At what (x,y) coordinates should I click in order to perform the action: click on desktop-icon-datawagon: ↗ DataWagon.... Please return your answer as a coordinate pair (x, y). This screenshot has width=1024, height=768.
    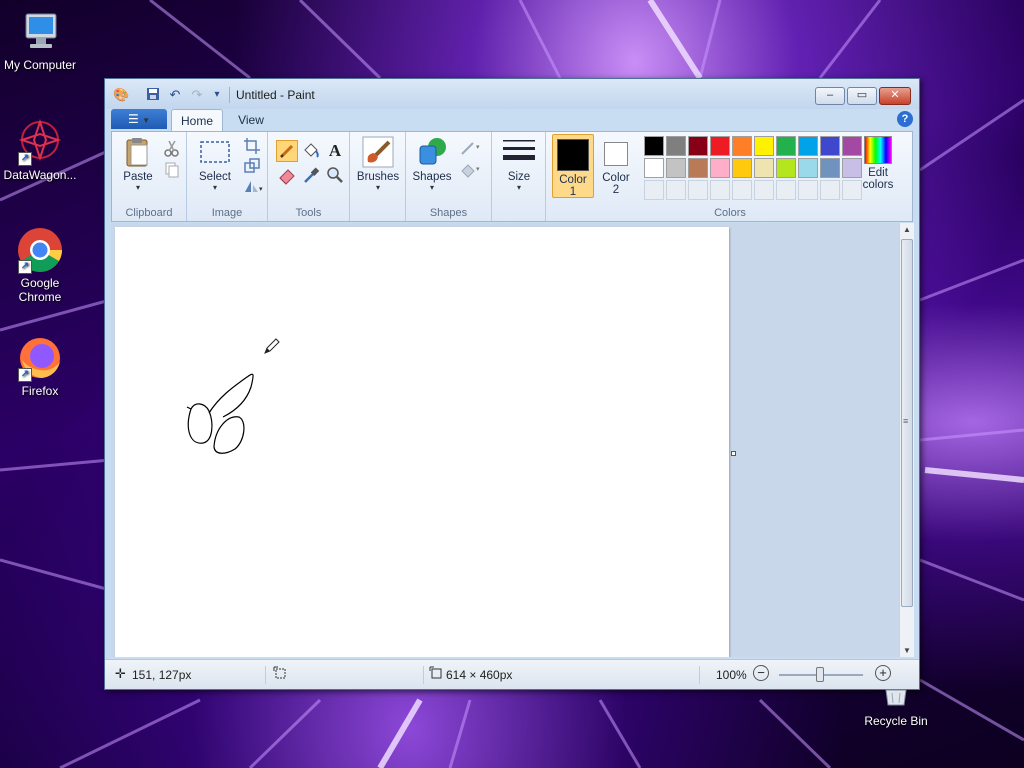
    Looking at the image, I should click on (40, 150).